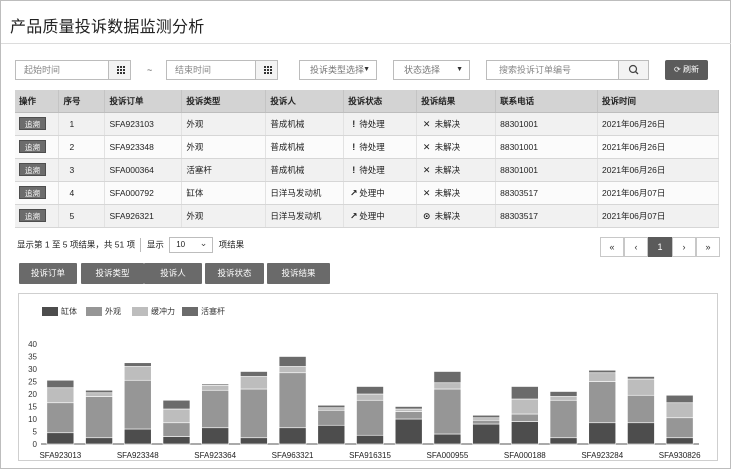 The width and height of the screenshot is (731, 469). I want to click on pending-icon: !, so click(354, 169).